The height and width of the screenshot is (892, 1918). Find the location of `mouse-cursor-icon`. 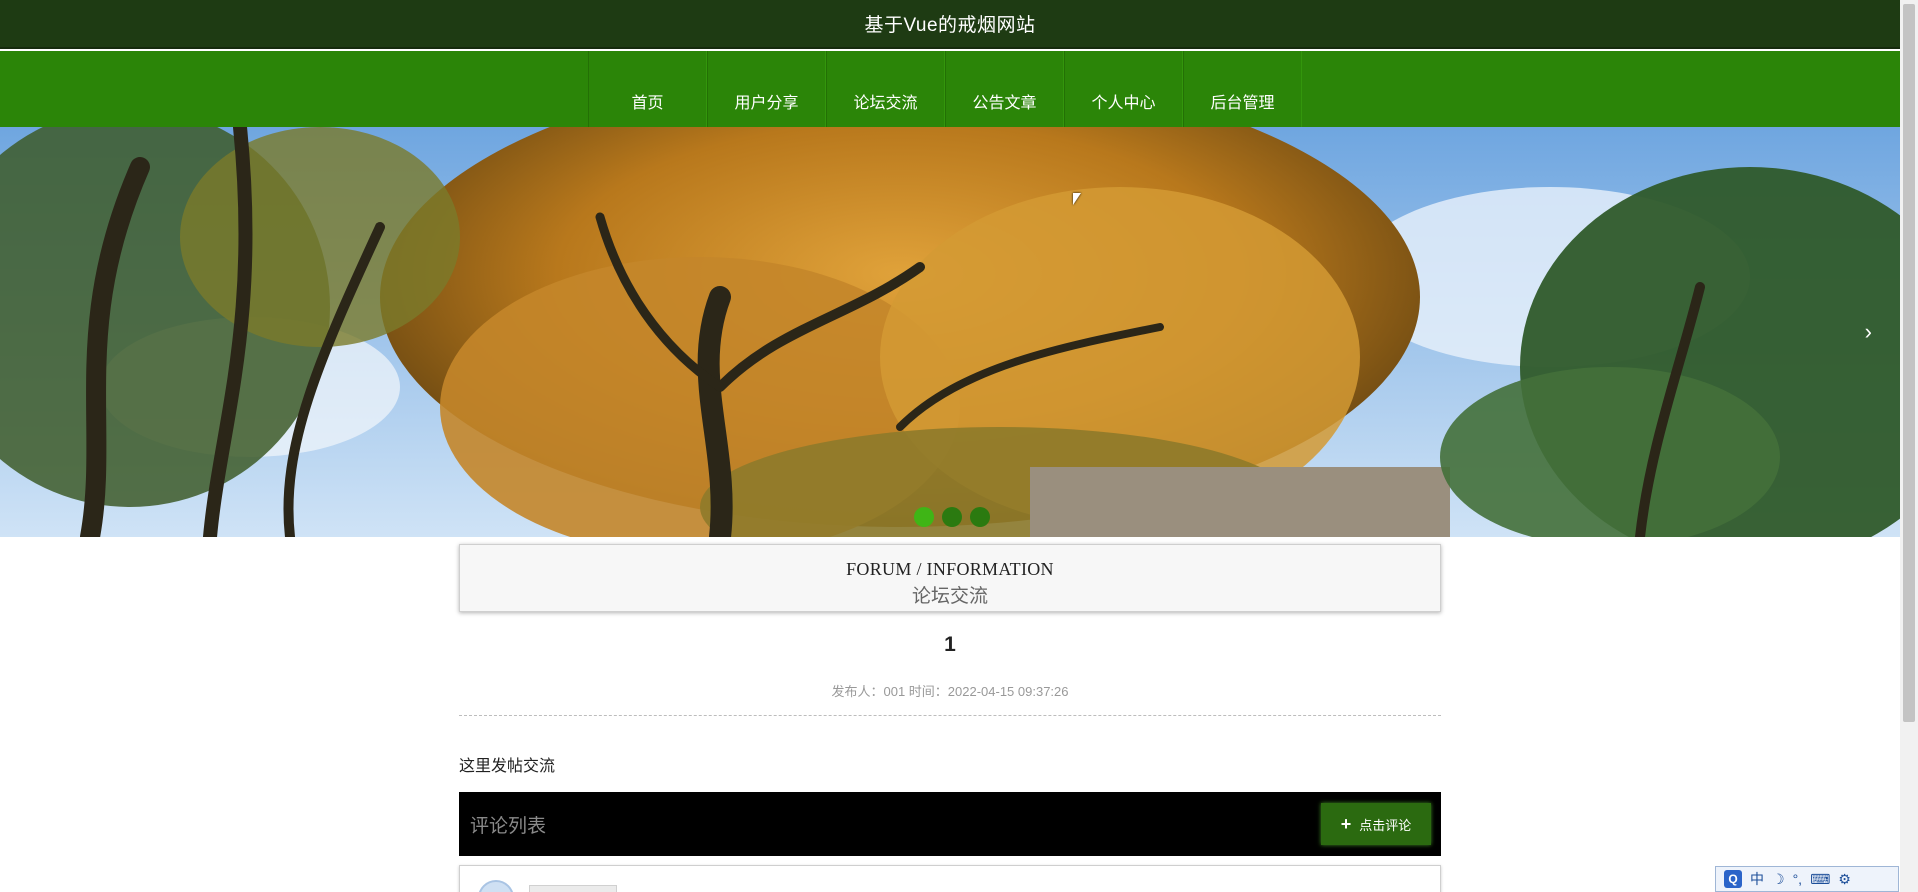

mouse-cursor-icon is located at coordinates (1077, 199).